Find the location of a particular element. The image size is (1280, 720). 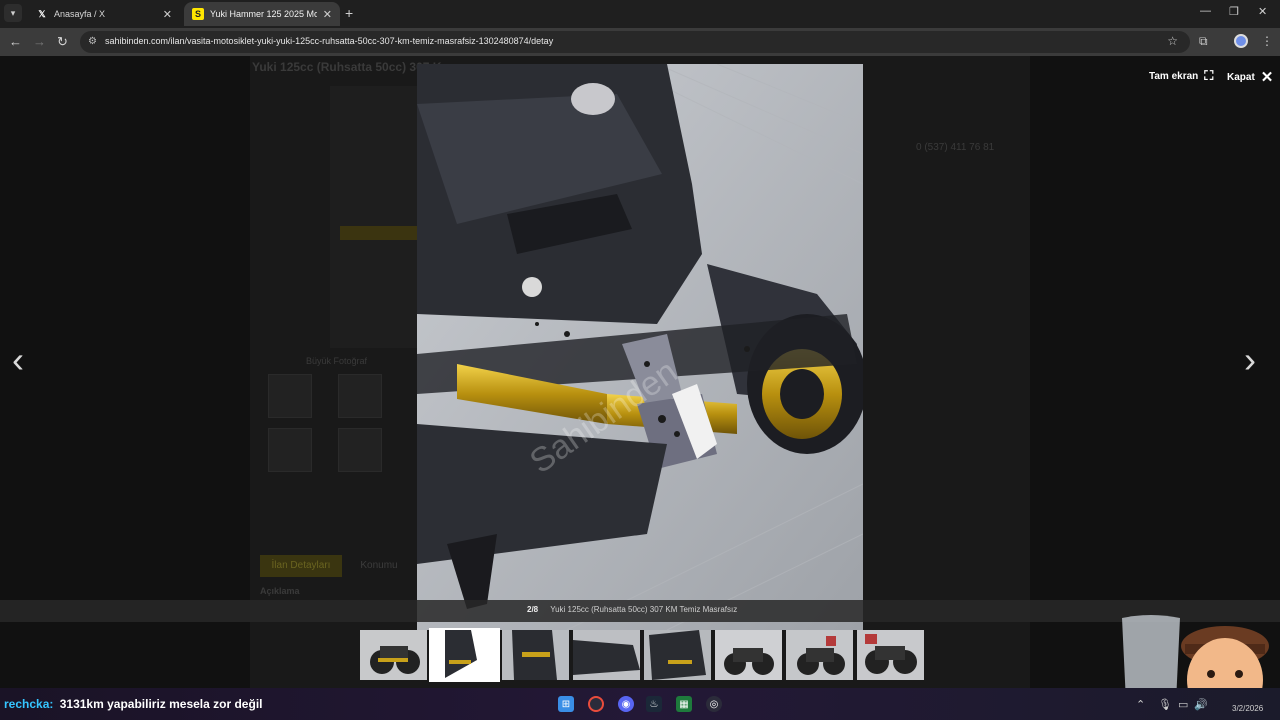

chrome-icon is located at coordinates (596, 704).